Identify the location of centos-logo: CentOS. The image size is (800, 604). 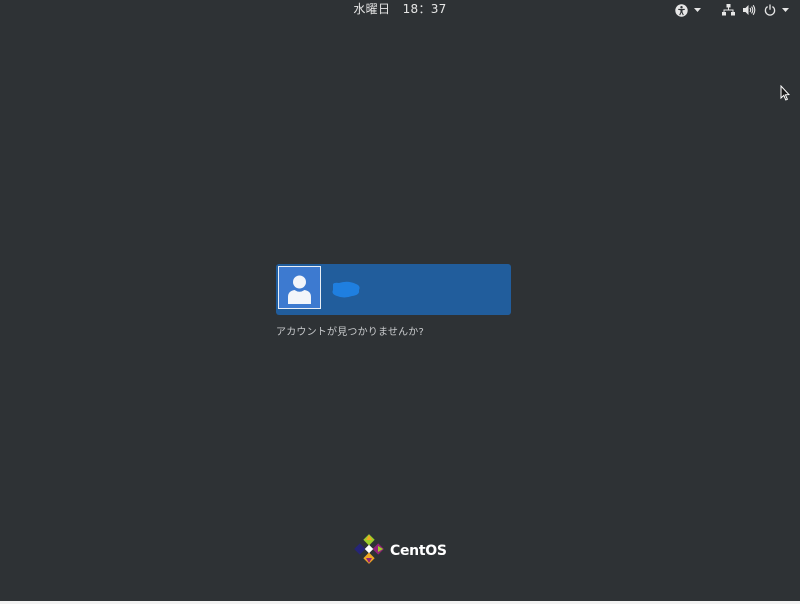
(400, 551).